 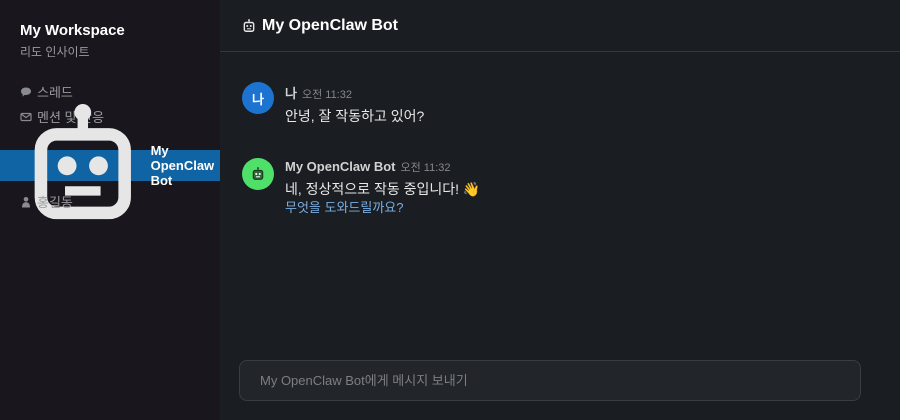 What do you see at coordinates (55, 202) in the screenshot?
I see `sidebar-item-label: 홍길동` at bounding box center [55, 202].